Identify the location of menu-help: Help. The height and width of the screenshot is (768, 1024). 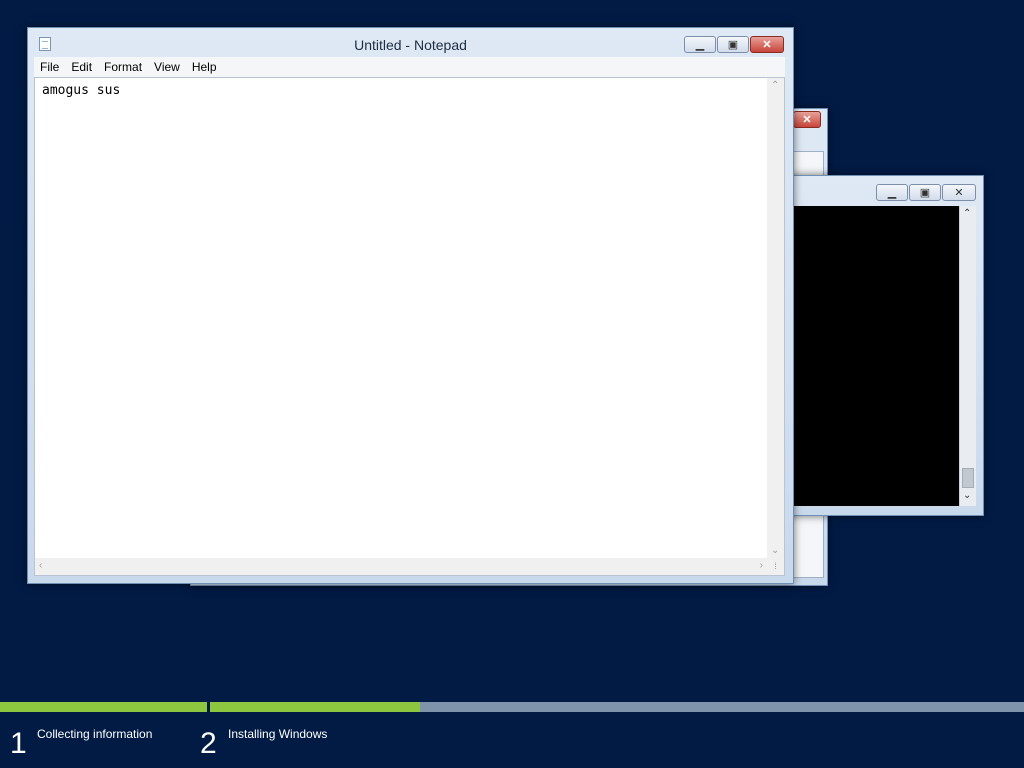
(204, 67).